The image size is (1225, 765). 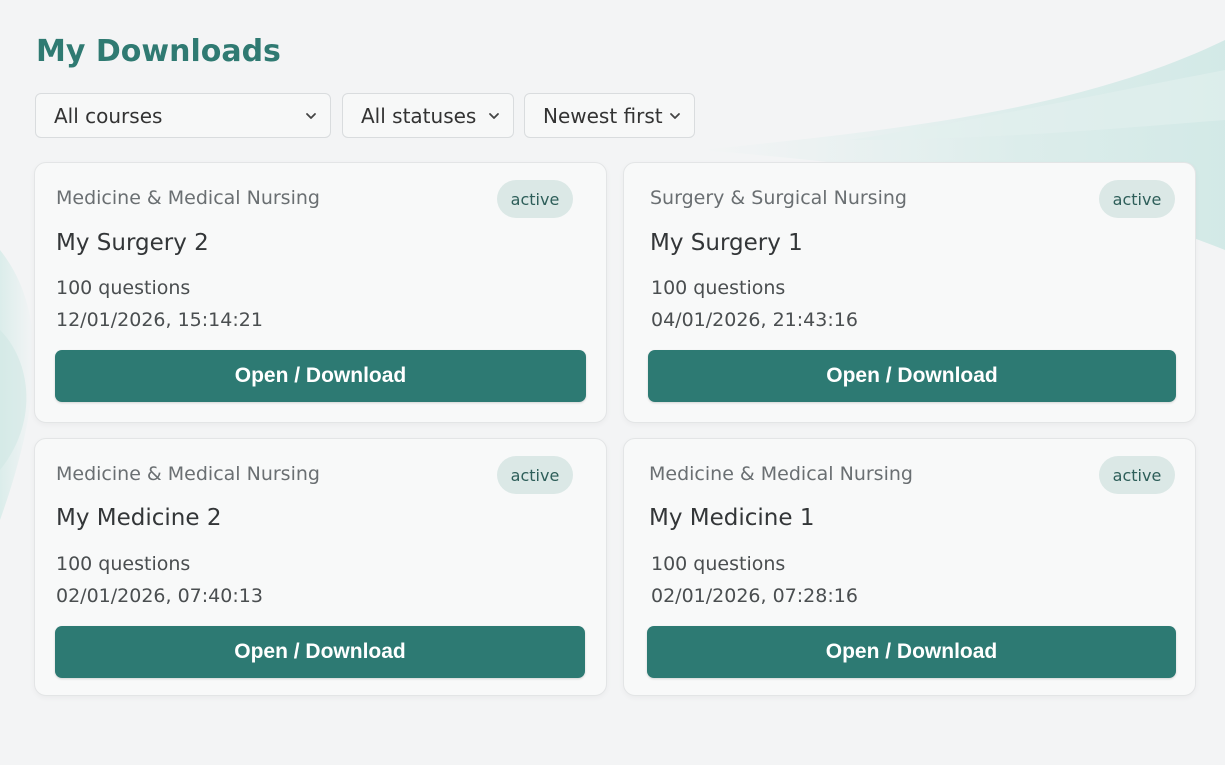 What do you see at coordinates (726, 243) in the screenshot?
I see `card-title: My Surgery 1` at bounding box center [726, 243].